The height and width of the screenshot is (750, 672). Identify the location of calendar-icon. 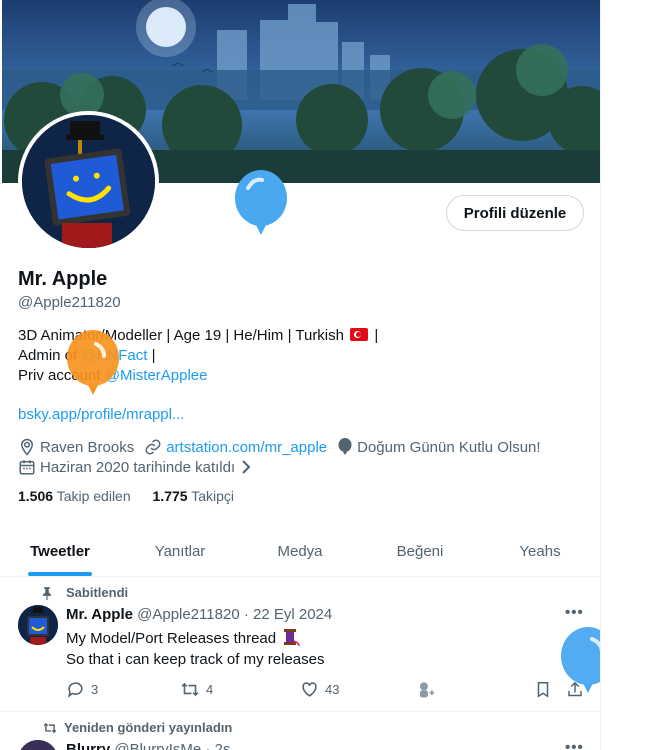
(27, 467).